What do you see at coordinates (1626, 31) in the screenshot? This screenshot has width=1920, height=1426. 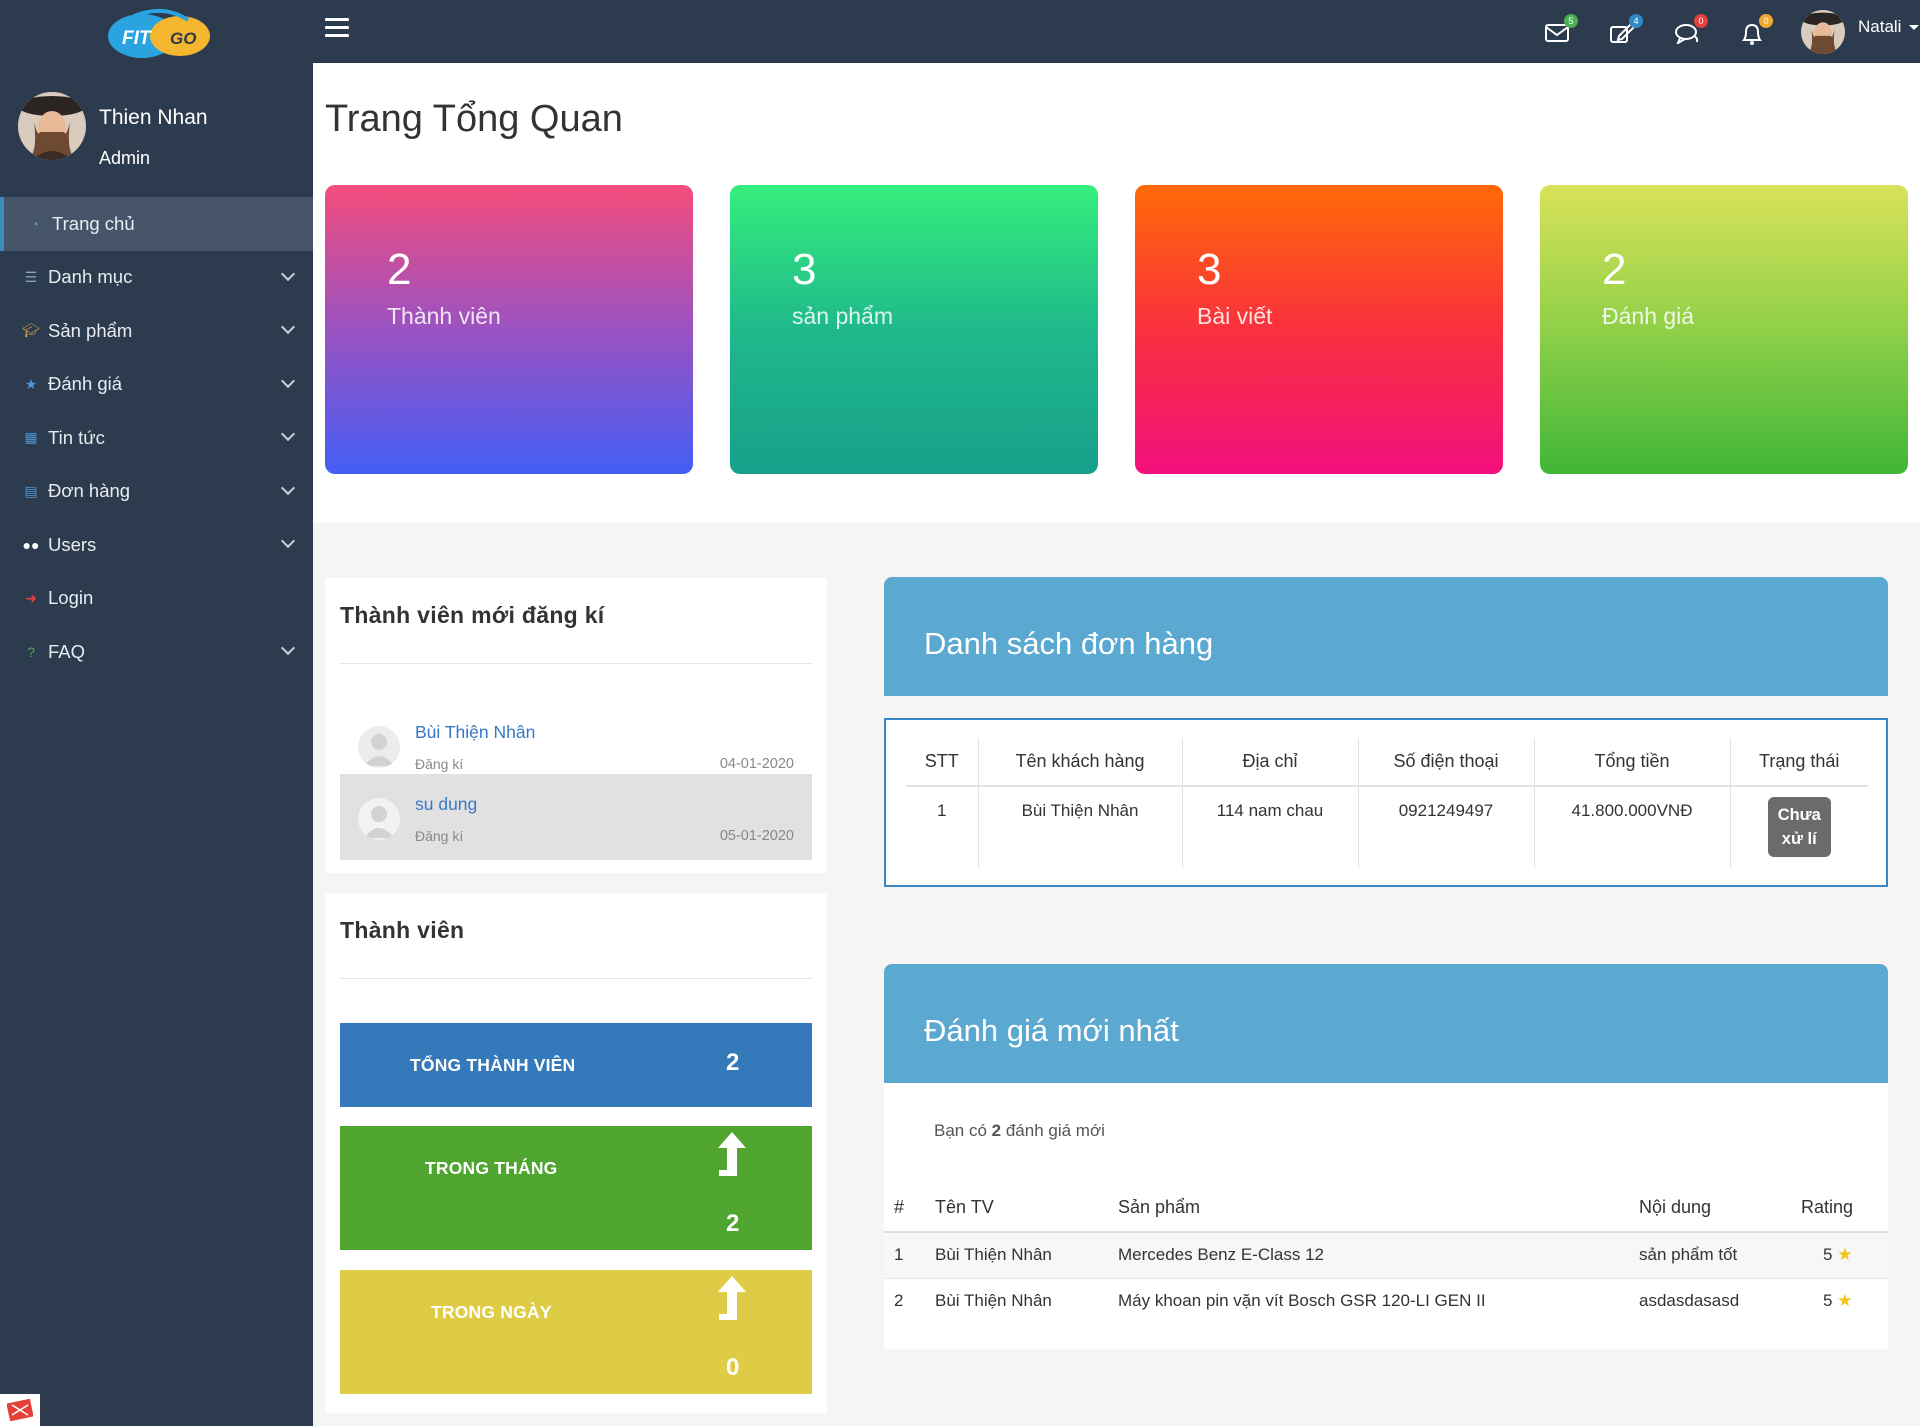 I see `edit-icon: 4` at bounding box center [1626, 31].